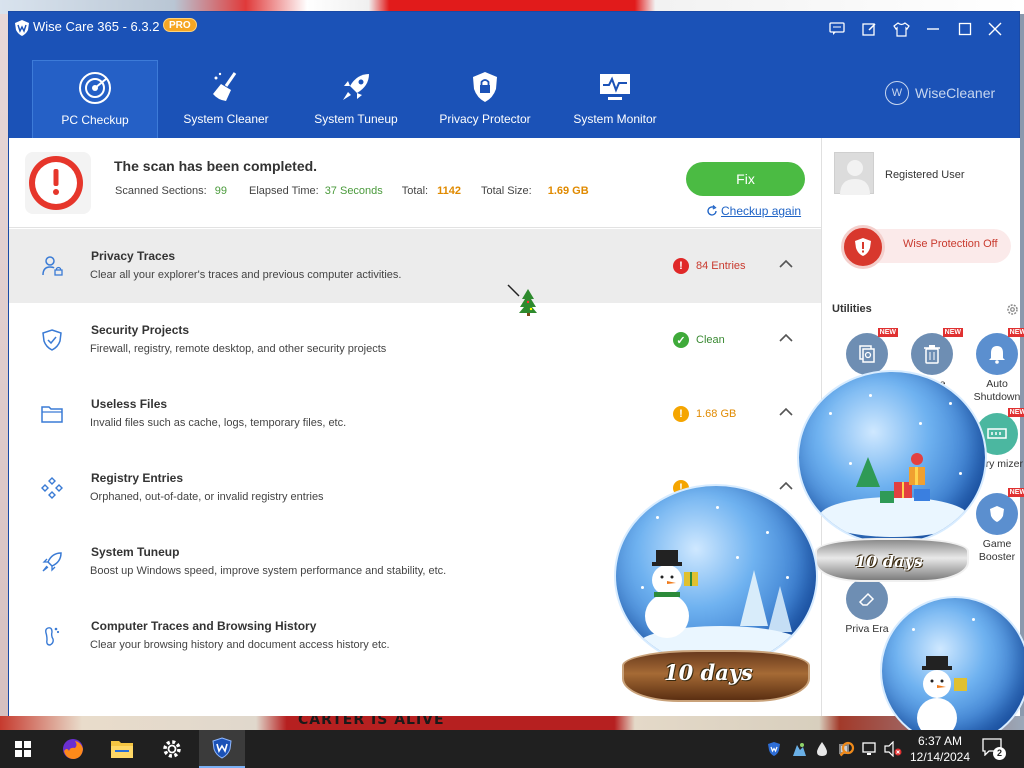 The width and height of the screenshot is (1024, 768). Describe the element at coordinates (950, 244) in the screenshot. I see `protection-status: Wise Protection Off` at that location.